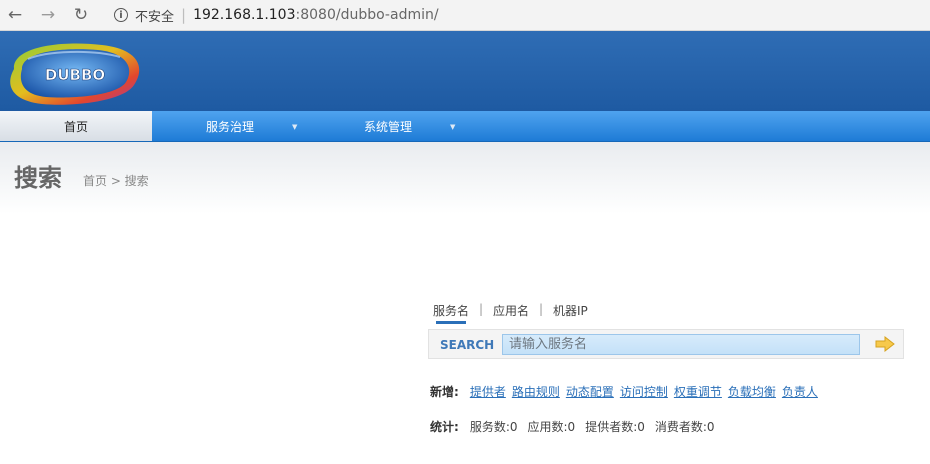  What do you see at coordinates (15, 15) in the screenshot?
I see `back-arrow-icon: ←` at bounding box center [15, 15].